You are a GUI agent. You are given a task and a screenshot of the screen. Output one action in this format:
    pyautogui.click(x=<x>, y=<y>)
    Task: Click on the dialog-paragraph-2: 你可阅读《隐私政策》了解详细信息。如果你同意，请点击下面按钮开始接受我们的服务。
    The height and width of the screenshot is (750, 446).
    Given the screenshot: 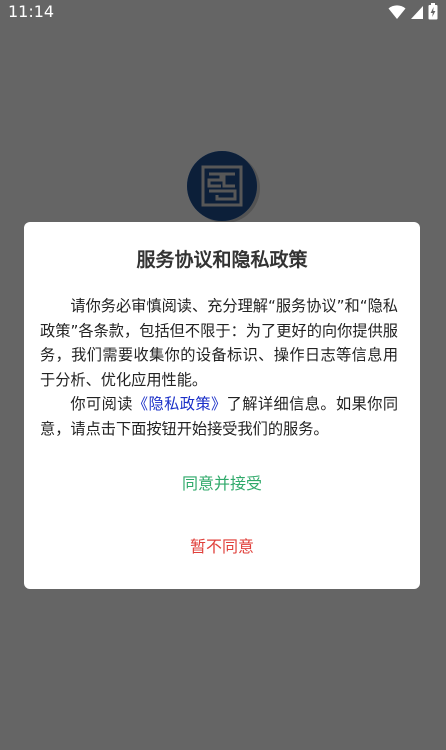 What is the action you would take?
    pyautogui.click(x=219, y=416)
    